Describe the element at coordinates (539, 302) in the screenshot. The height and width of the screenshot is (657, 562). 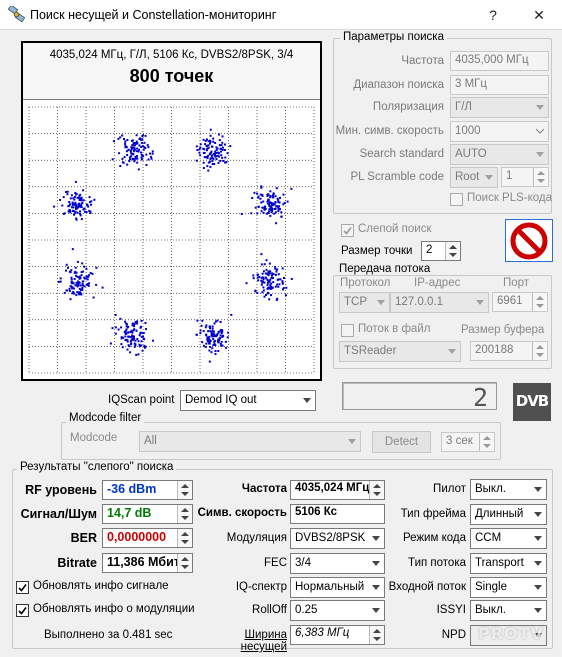
I see `port-spinner` at that location.